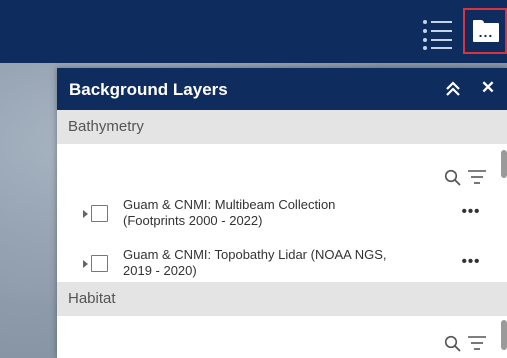 This screenshot has height=358, width=507. Describe the element at coordinates (106, 126) in the screenshot. I see `section-title: Bathymetry` at that location.